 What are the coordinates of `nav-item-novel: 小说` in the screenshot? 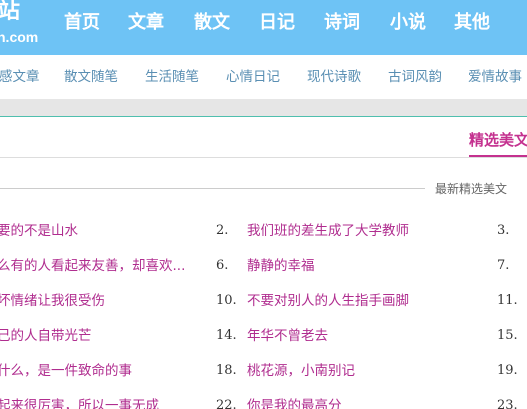 It's located at (408, 22).